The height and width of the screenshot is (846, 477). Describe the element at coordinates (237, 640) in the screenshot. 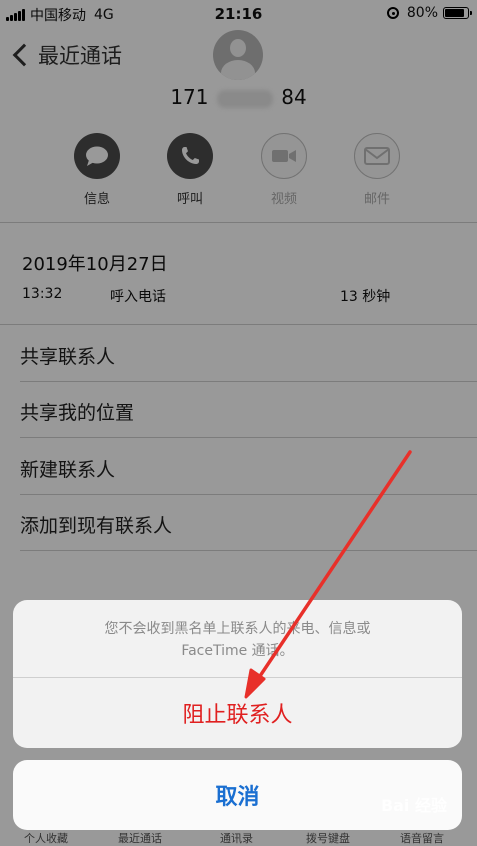

I see `action-sheet-message: 您不会收到黑名单上联系人的来电、信息或 FaceTime 通话。` at that location.